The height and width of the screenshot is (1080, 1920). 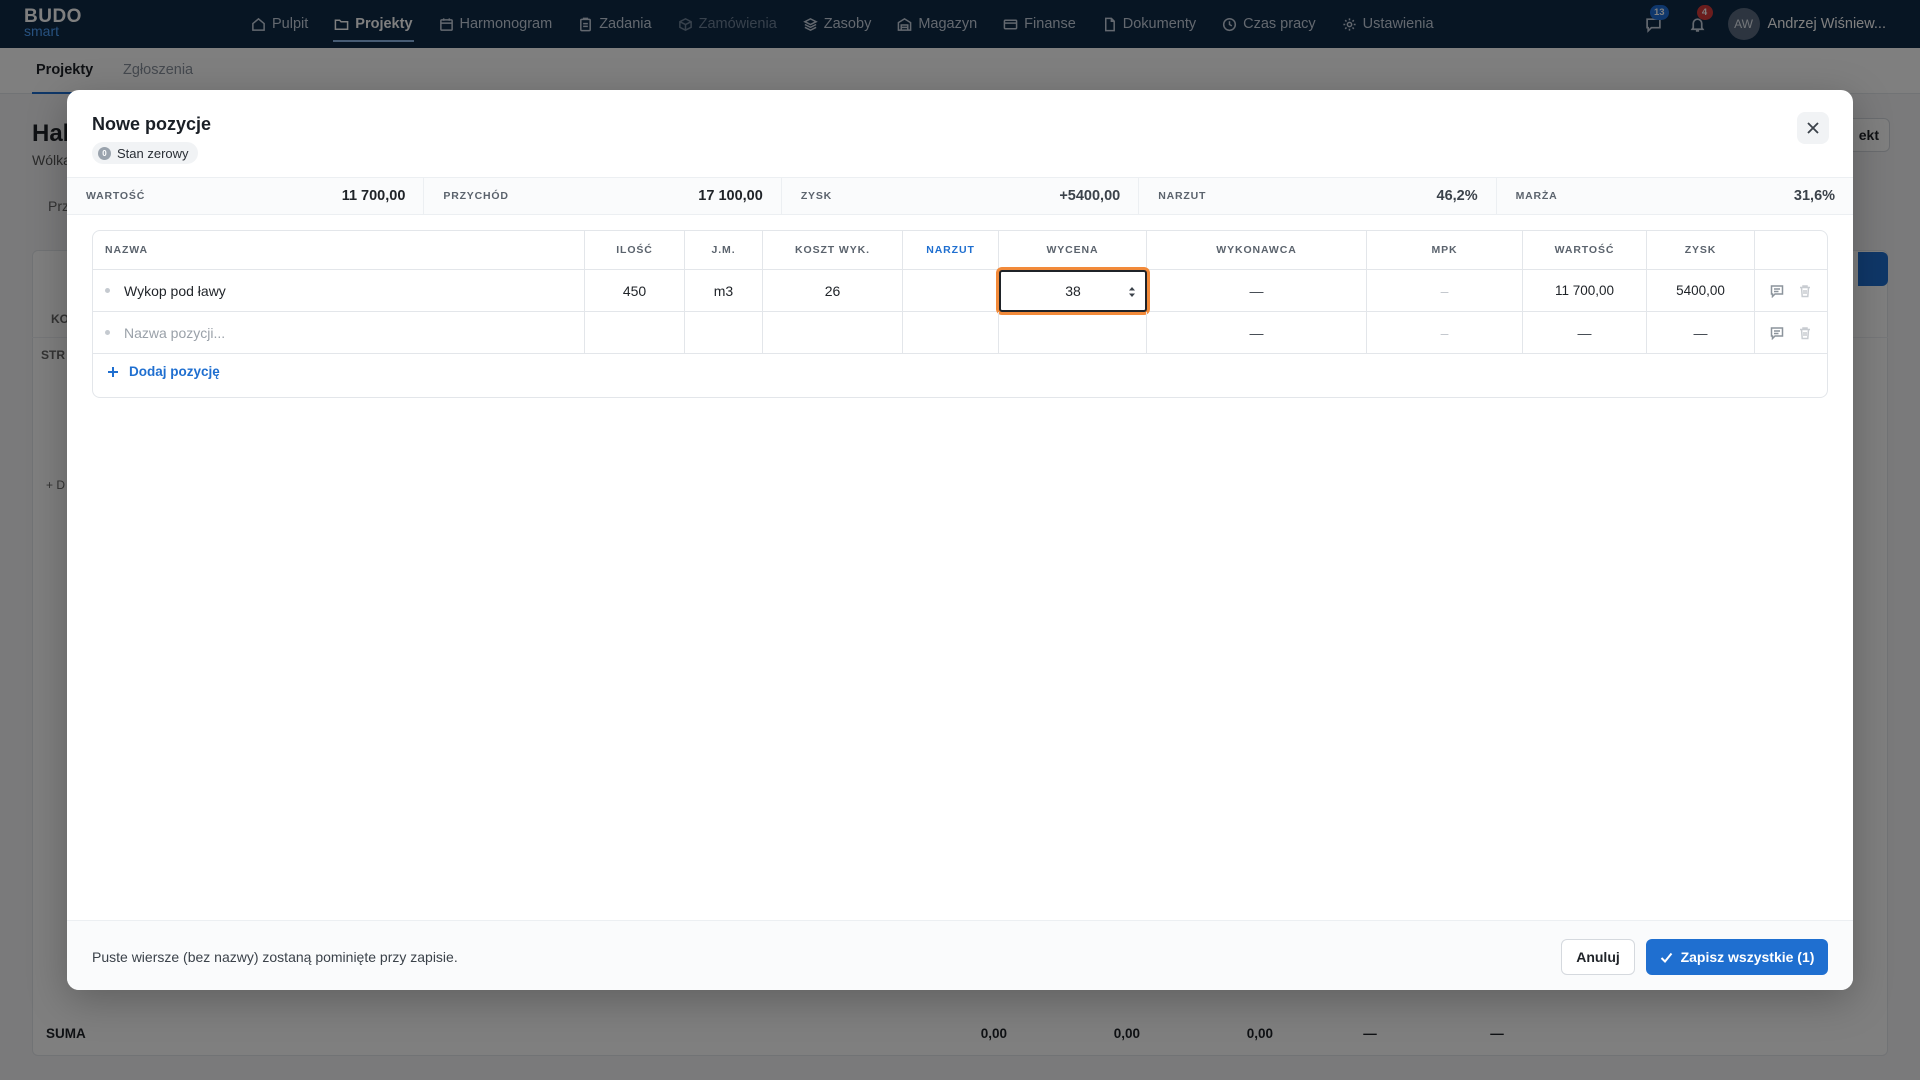 I want to click on summary-key: ZYSK, so click(x=816, y=196).